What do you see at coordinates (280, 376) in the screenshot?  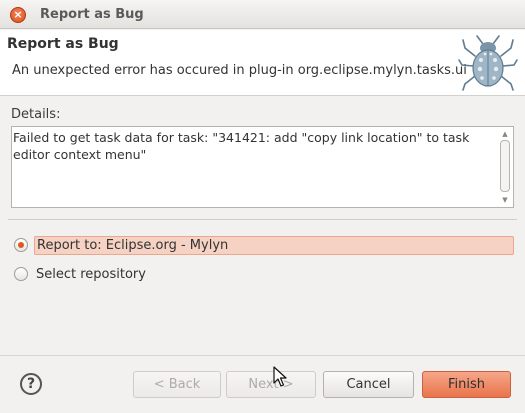 I see `mouse-cursor-icon` at bounding box center [280, 376].